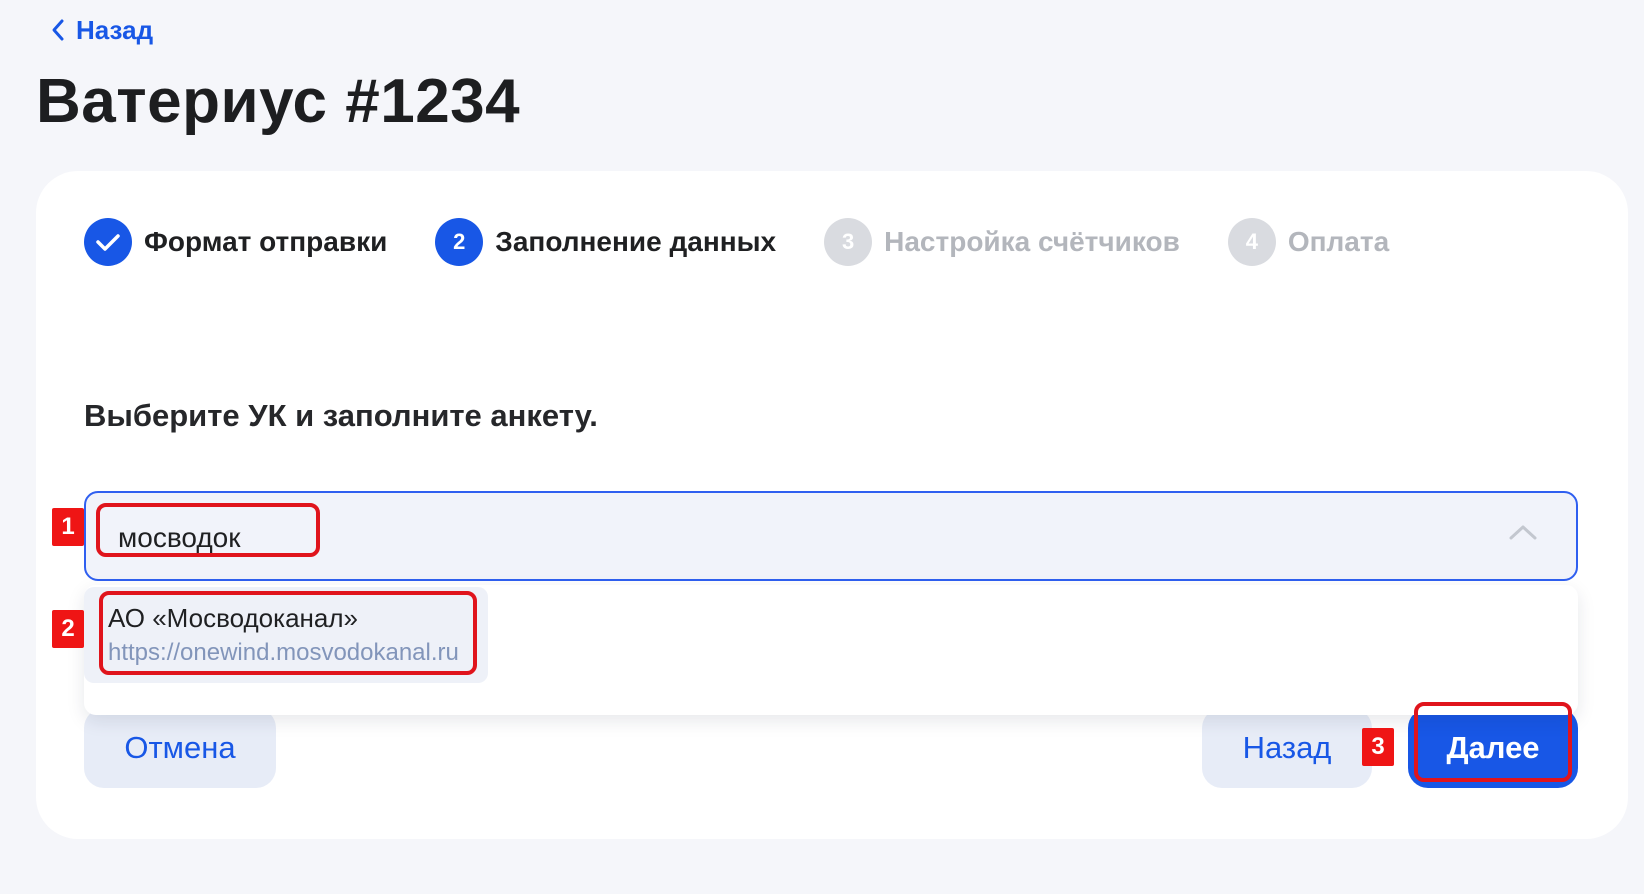 Image resolution: width=1644 pixels, height=894 pixels. I want to click on back-link: Назад, so click(101, 30).